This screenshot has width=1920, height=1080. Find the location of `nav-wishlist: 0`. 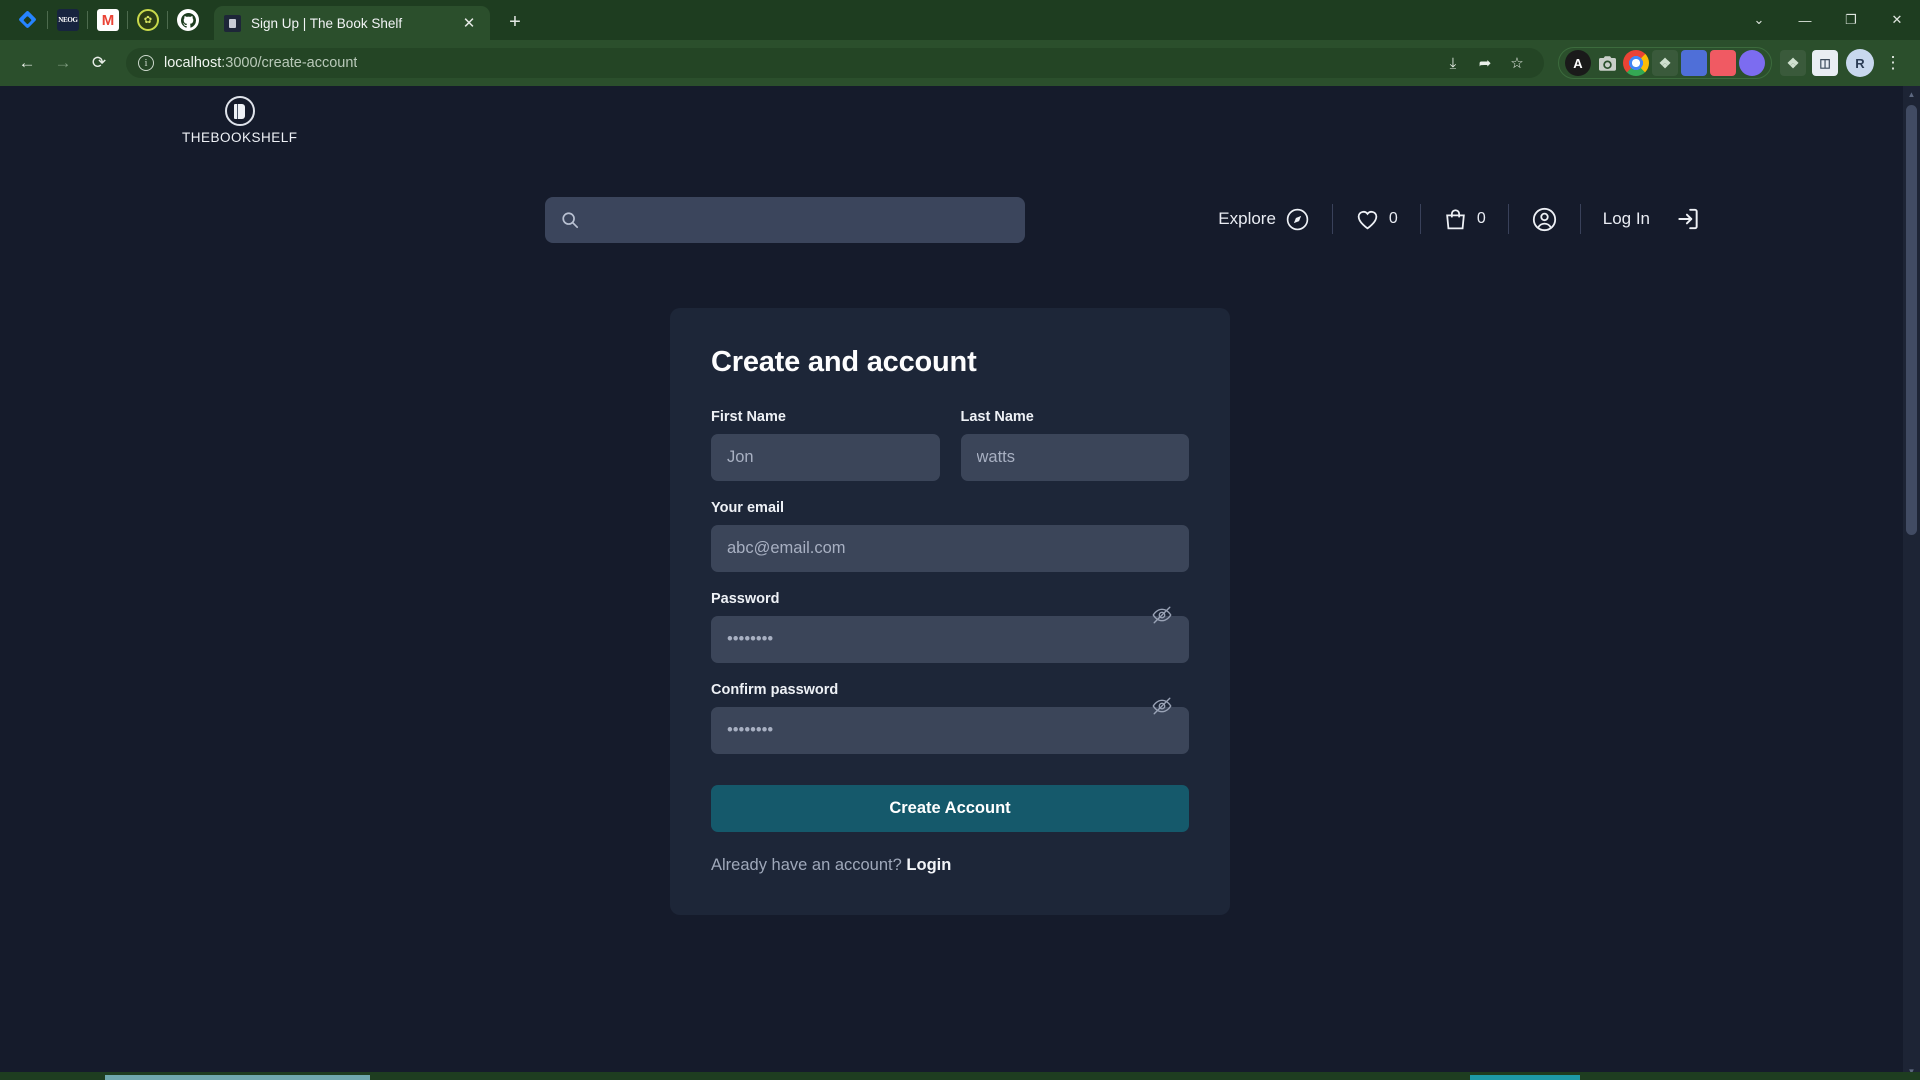

nav-wishlist: 0 is located at coordinates (1376, 219).